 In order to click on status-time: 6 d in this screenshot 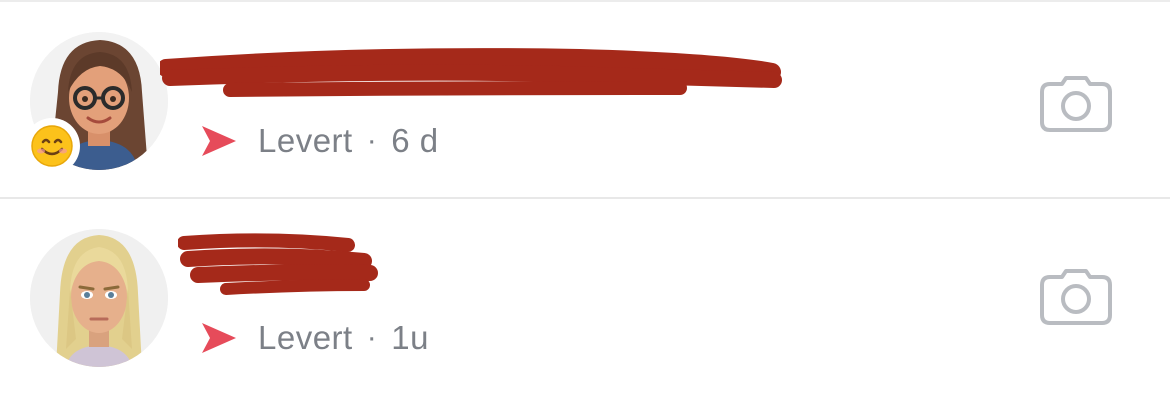, I will do `click(415, 140)`.